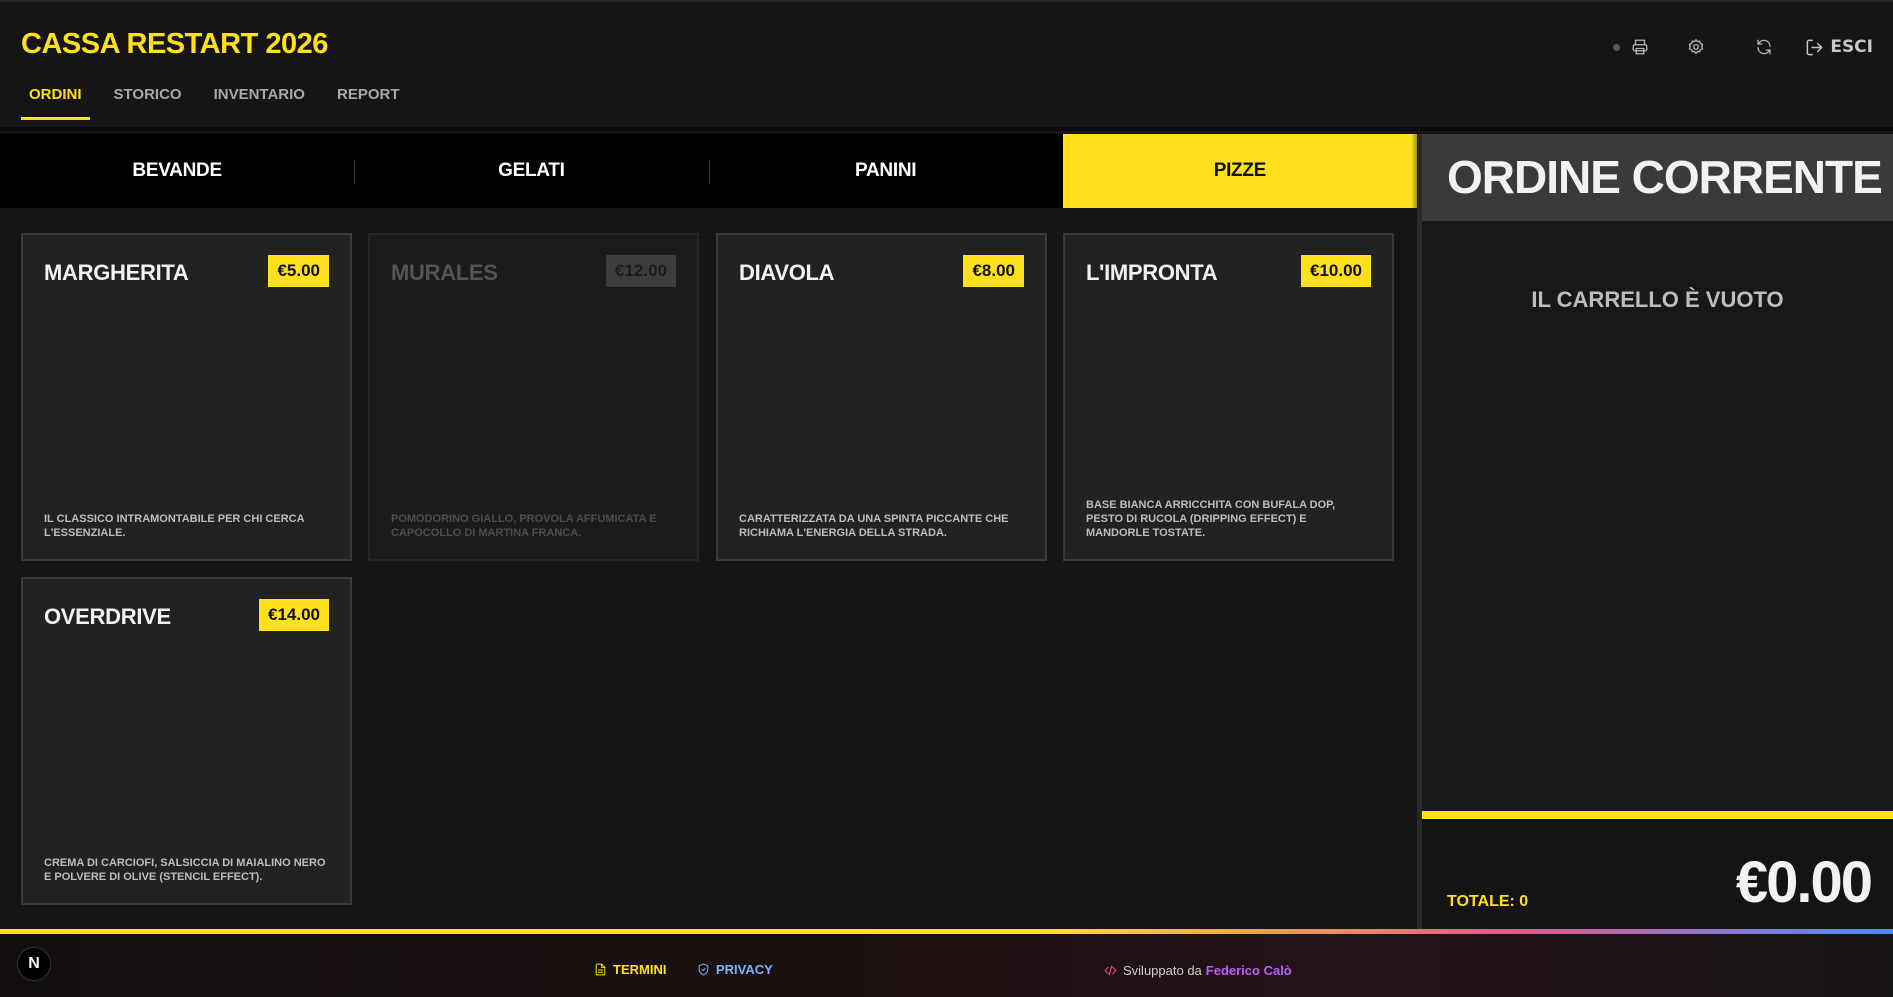  Describe the element at coordinates (993, 271) in the screenshot. I see `product-price-badge: €8.00` at that location.